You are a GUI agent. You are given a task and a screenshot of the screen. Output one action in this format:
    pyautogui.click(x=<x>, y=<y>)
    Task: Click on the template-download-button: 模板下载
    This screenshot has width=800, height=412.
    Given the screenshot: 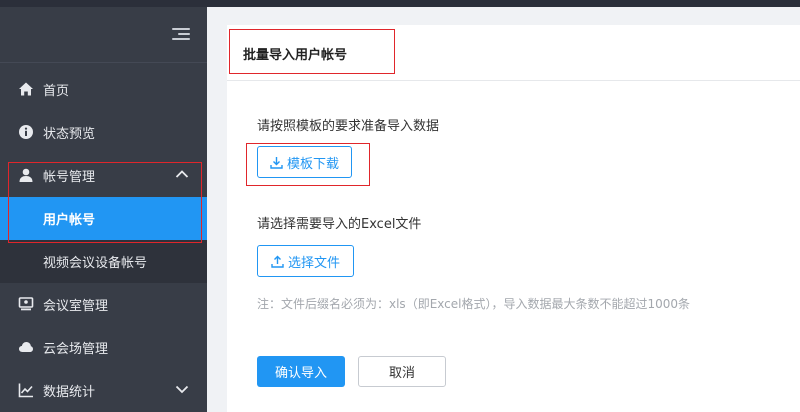 What is the action you would take?
    pyautogui.click(x=304, y=162)
    